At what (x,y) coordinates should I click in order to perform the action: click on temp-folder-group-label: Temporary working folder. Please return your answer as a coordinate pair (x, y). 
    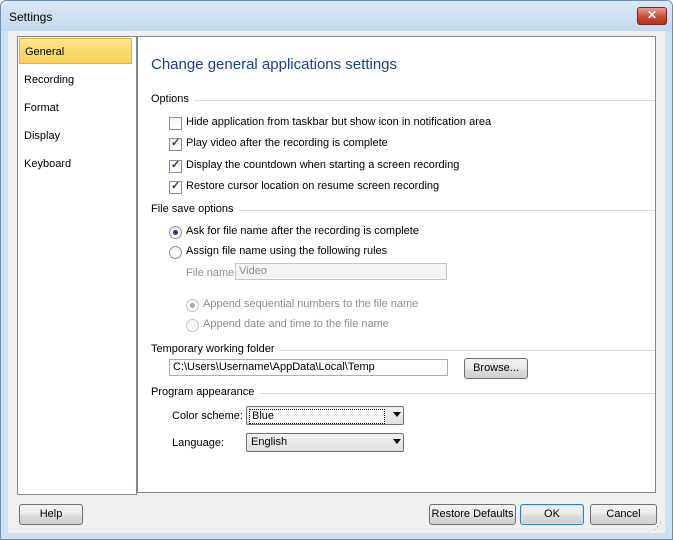
    Looking at the image, I should click on (215, 349).